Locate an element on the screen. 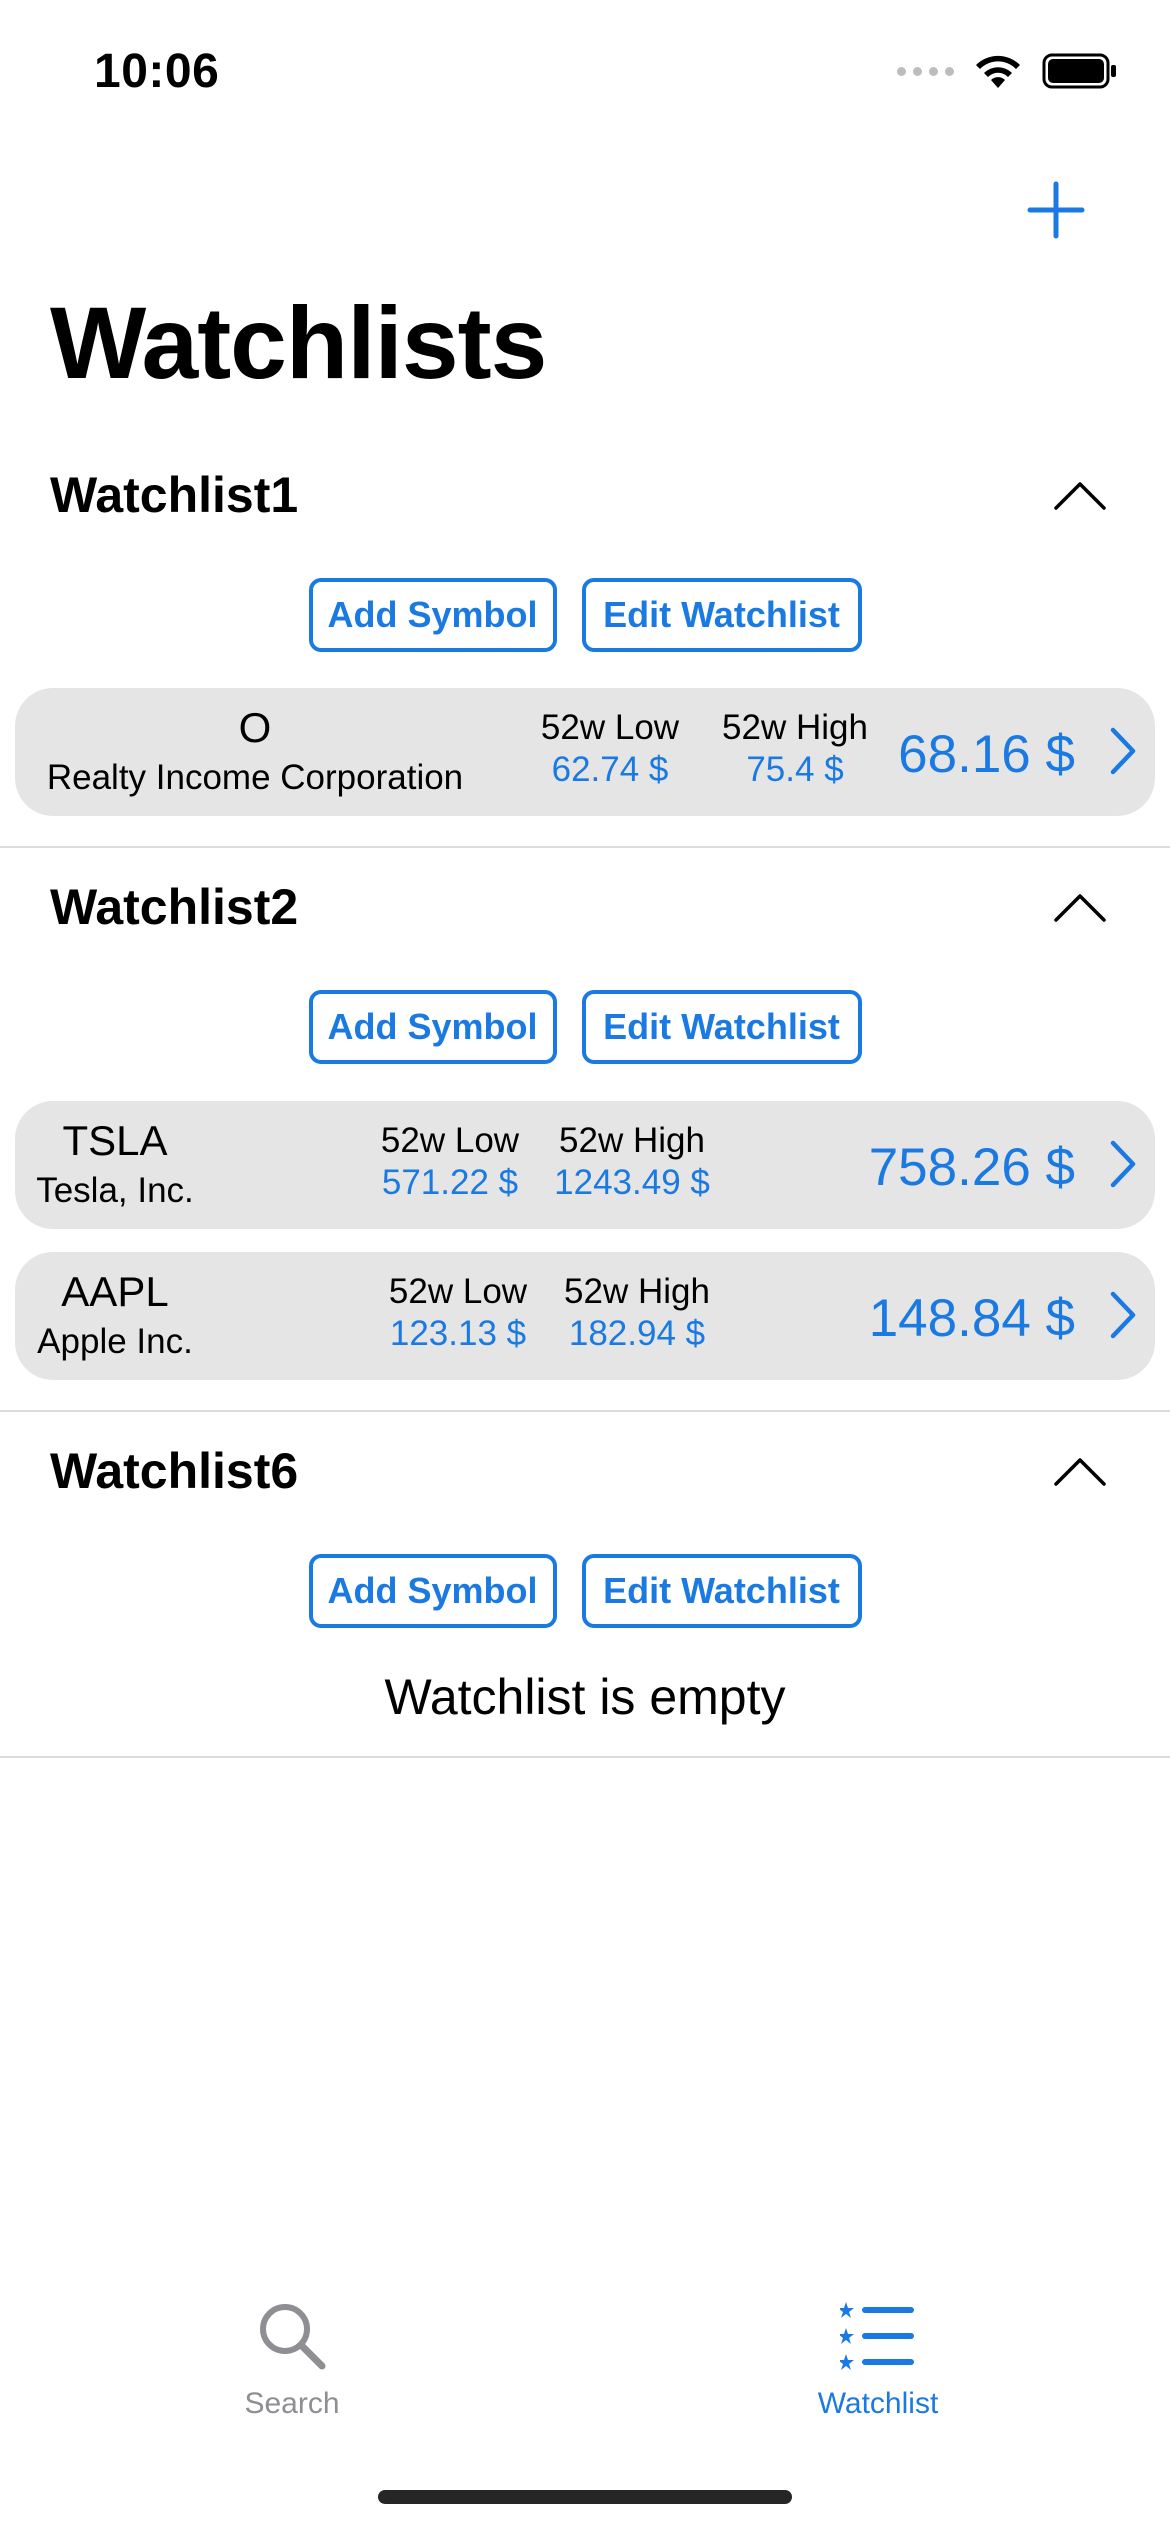 The image size is (1170, 2532). watchlist-header: Watchlist1 is located at coordinates (174, 495).